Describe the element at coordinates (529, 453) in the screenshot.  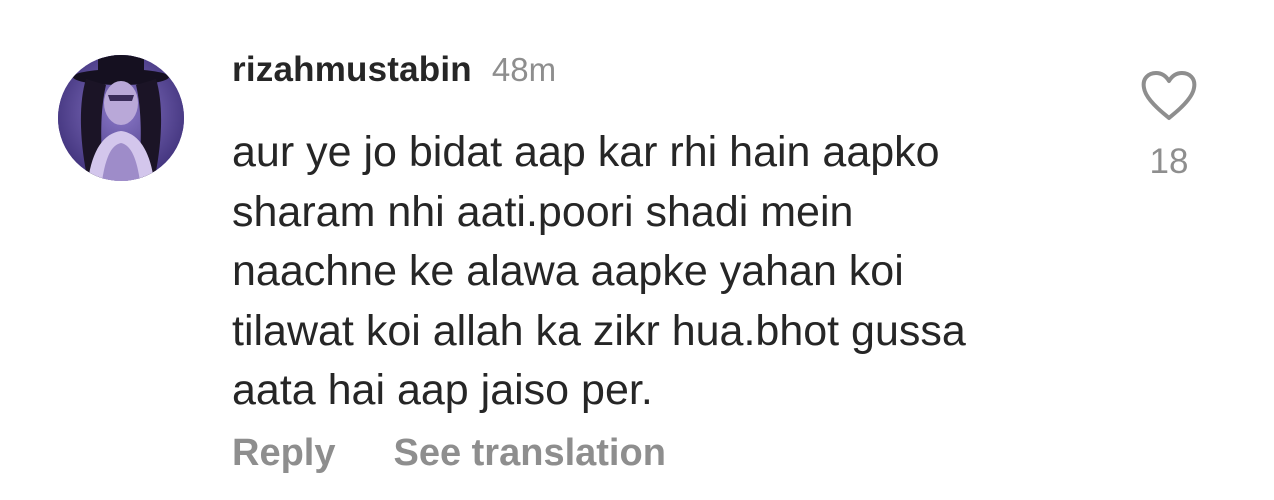
I see `see-translation-button: See translation` at that location.